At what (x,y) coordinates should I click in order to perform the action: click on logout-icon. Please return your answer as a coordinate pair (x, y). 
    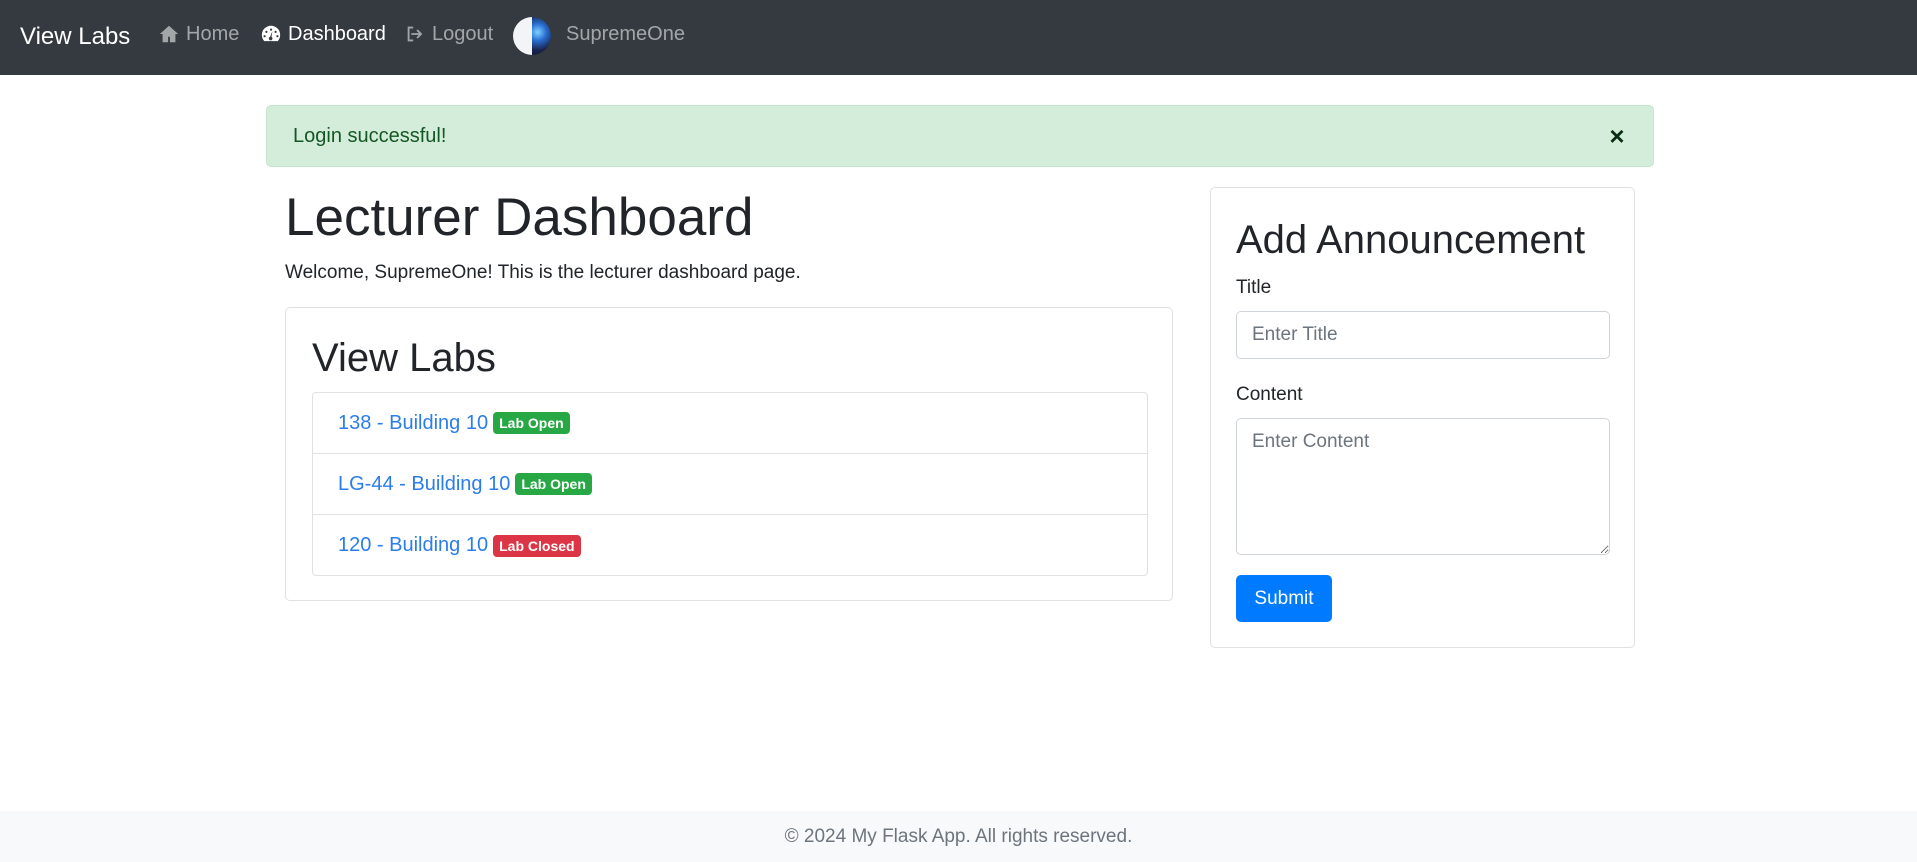
    Looking at the image, I should click on (415, 34).